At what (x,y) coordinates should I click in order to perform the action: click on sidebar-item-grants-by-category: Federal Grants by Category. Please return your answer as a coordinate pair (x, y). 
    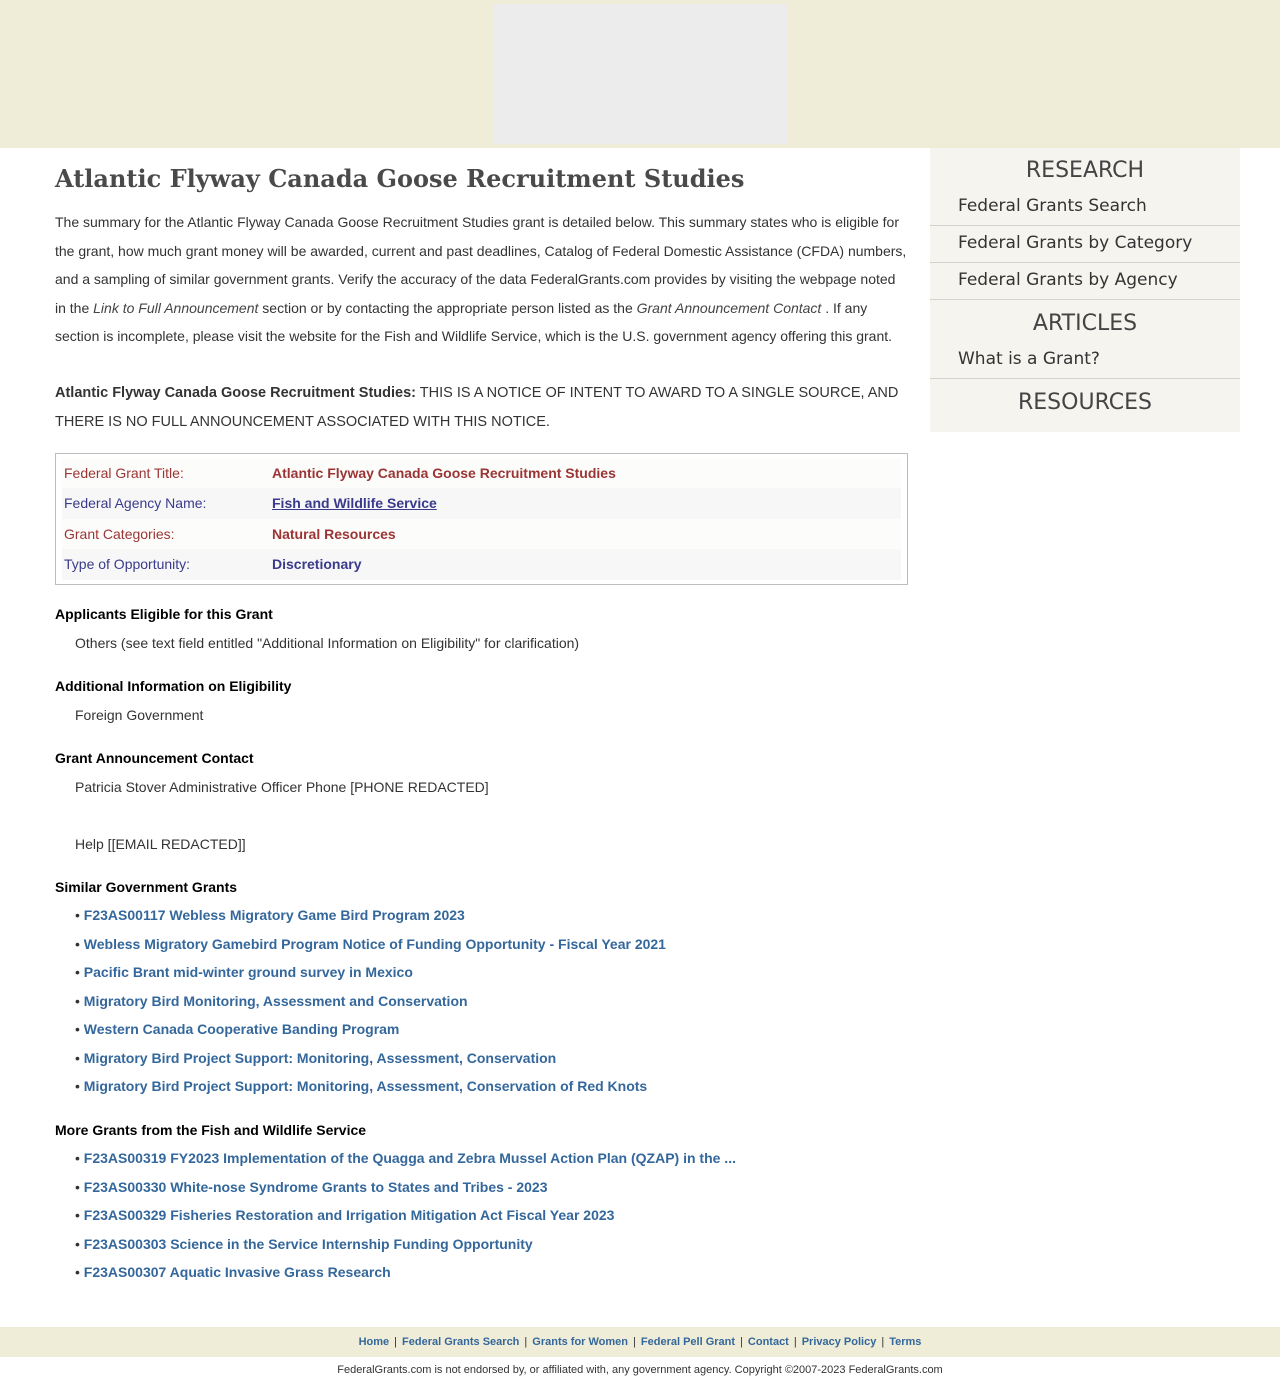
    Looking at the image, I should click on (1085, 243).